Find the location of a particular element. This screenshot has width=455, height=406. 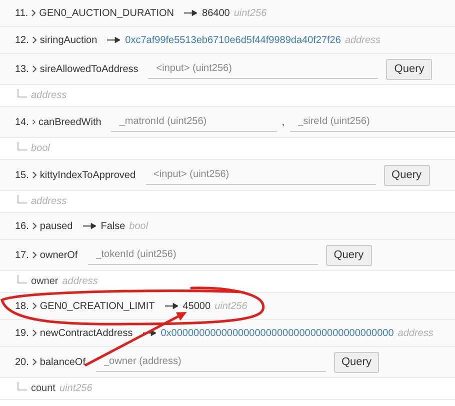

function-name: canBreedWith is located at coordinates (70, 122).